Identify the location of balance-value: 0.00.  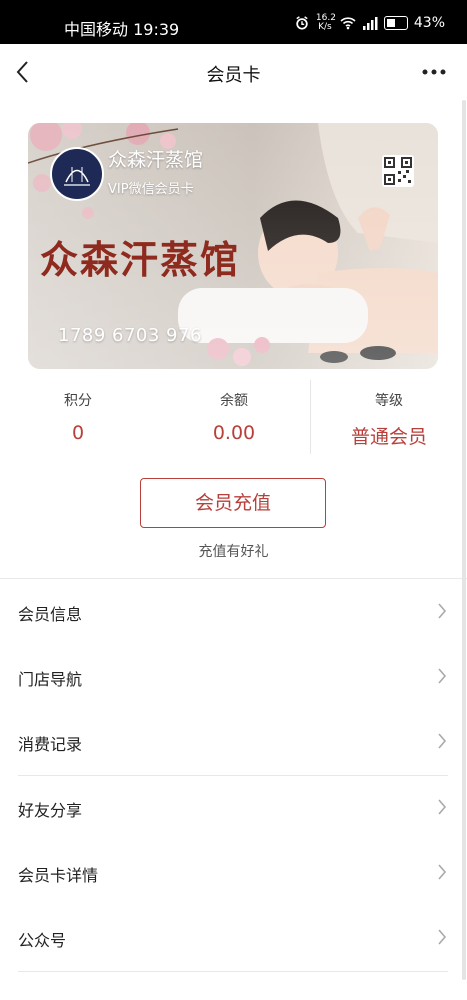
(234, 433).